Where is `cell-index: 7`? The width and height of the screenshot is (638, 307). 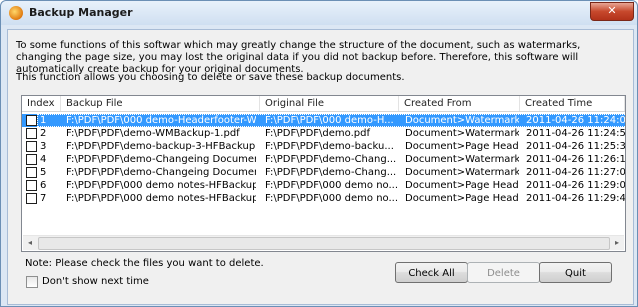
cell-index: 7 is located at coordinates (43, 198).